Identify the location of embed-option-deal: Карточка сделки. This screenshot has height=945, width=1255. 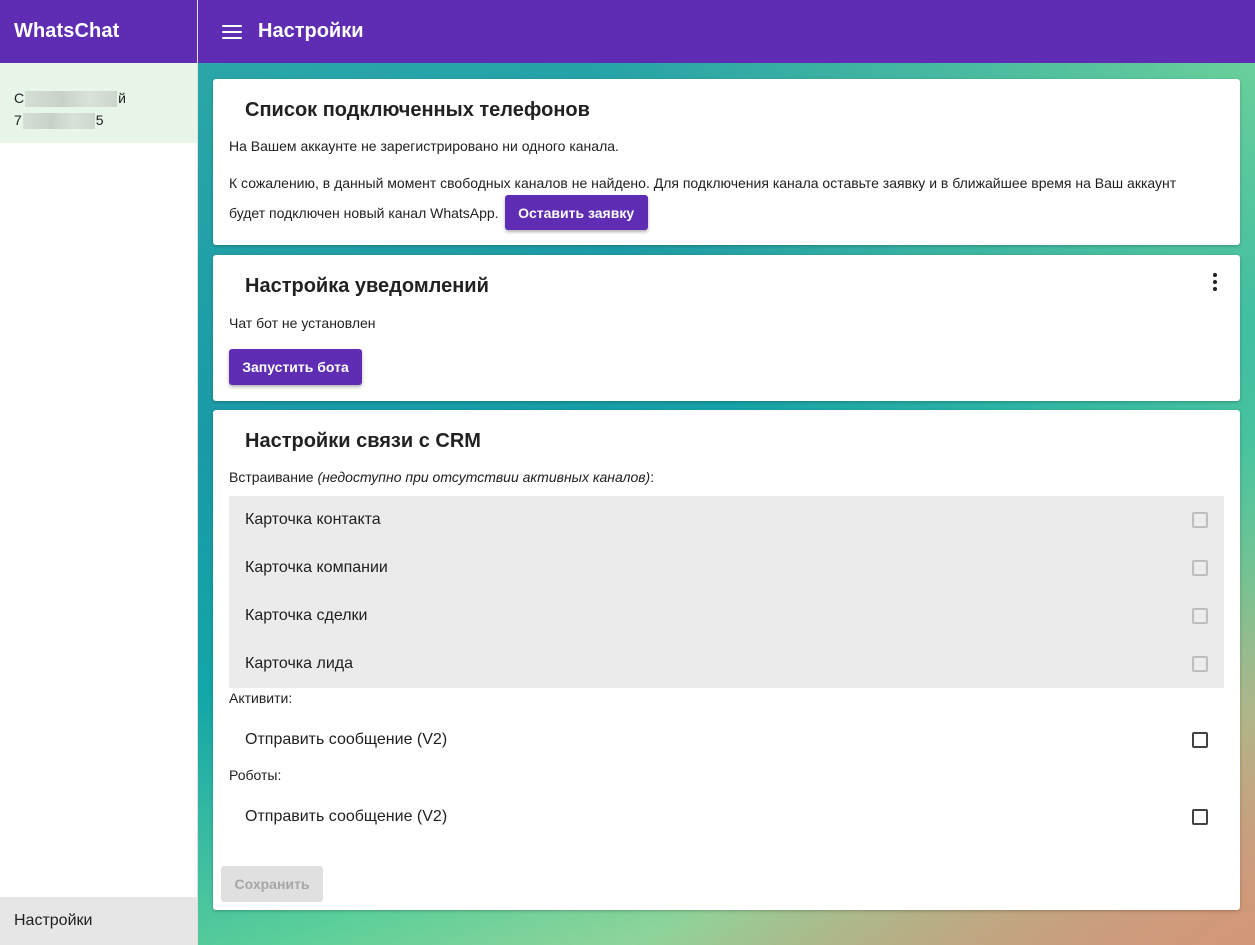
(726, 616).